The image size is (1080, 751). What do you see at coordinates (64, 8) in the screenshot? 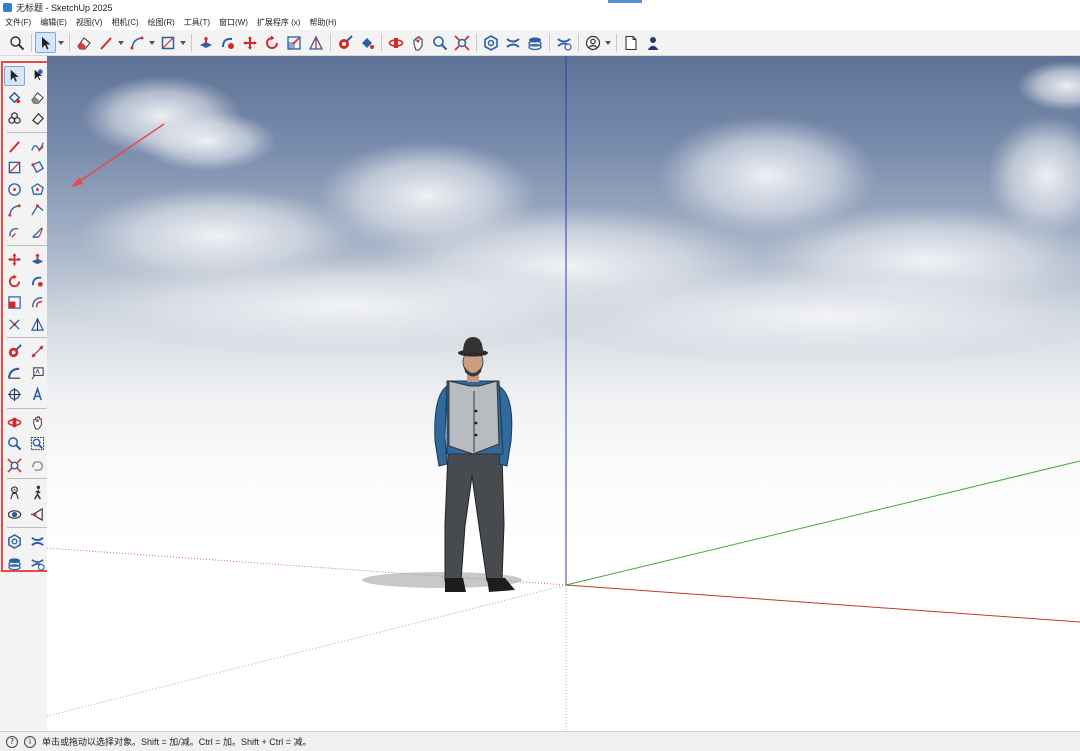
I see `window-title: 无标题 - SketchUp 2025` at bounding box center [64, 8].